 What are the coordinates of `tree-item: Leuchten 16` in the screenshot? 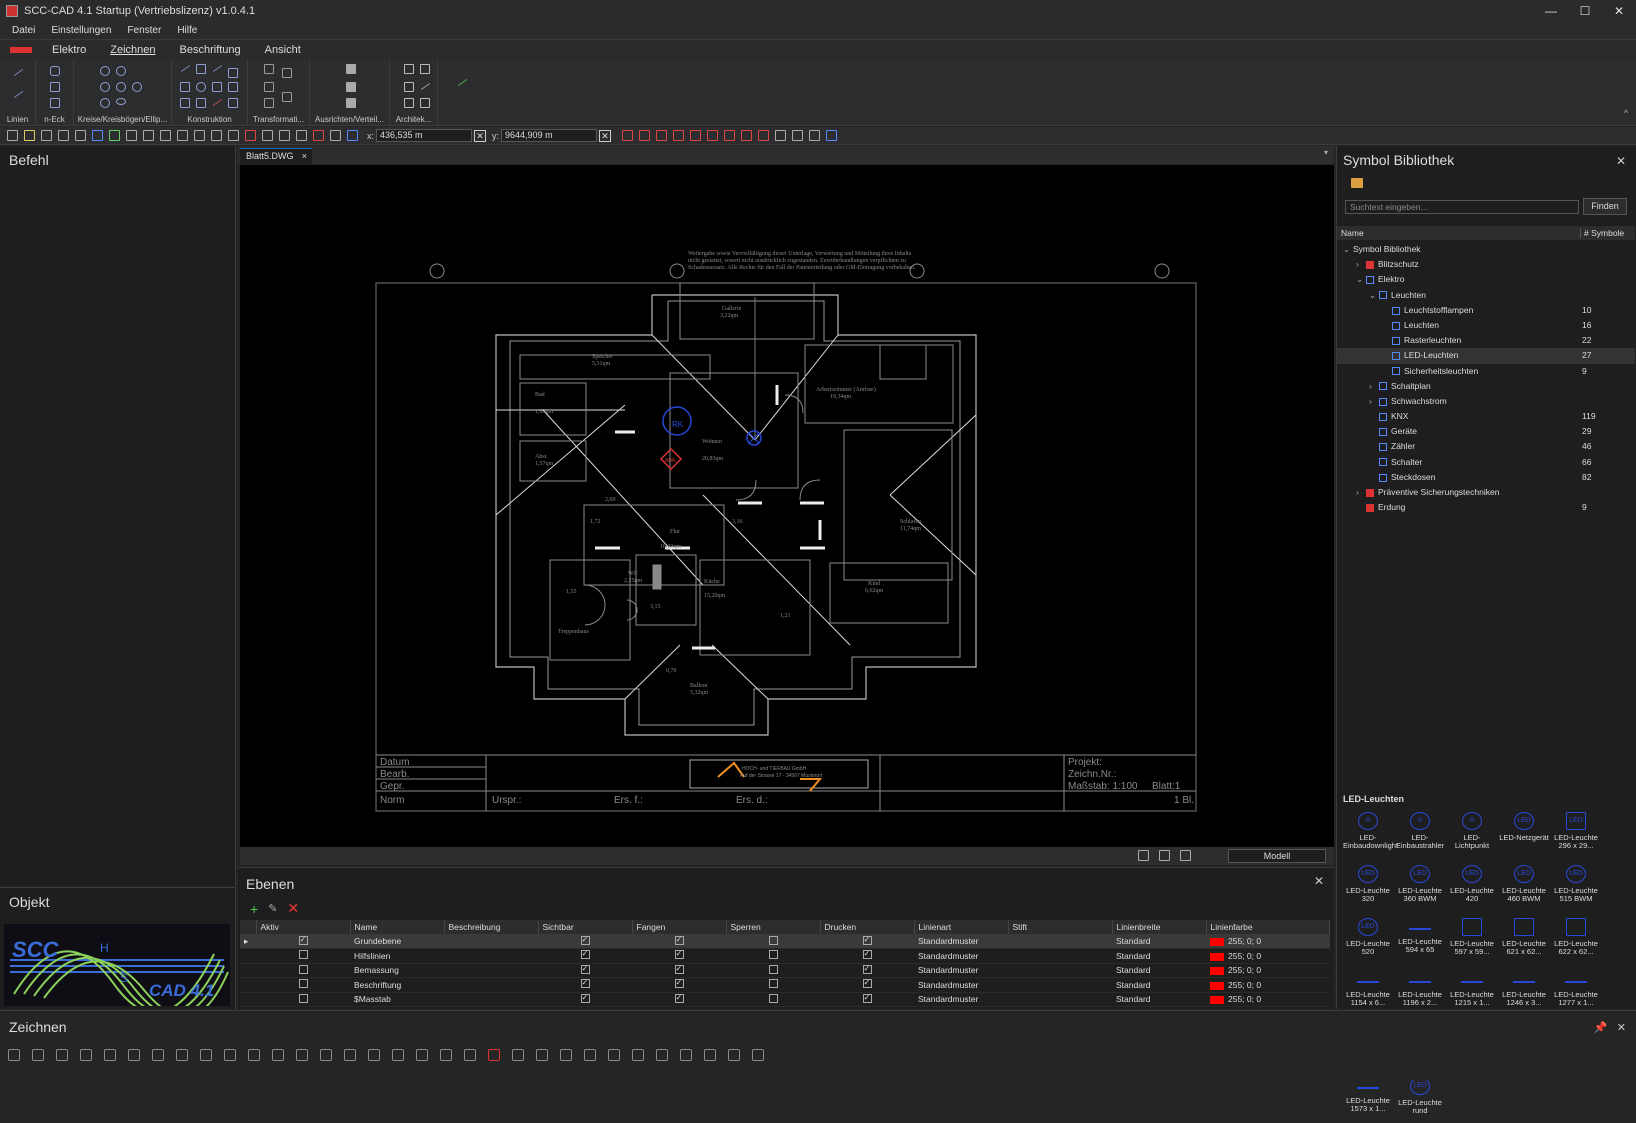 It's located at (1486, 325).